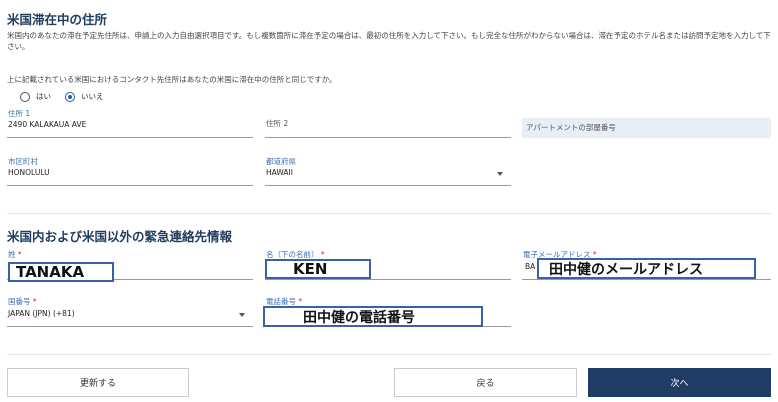  I want to click on apartment-placeholder: アパートメントの部屋番号, so click(571, 127).